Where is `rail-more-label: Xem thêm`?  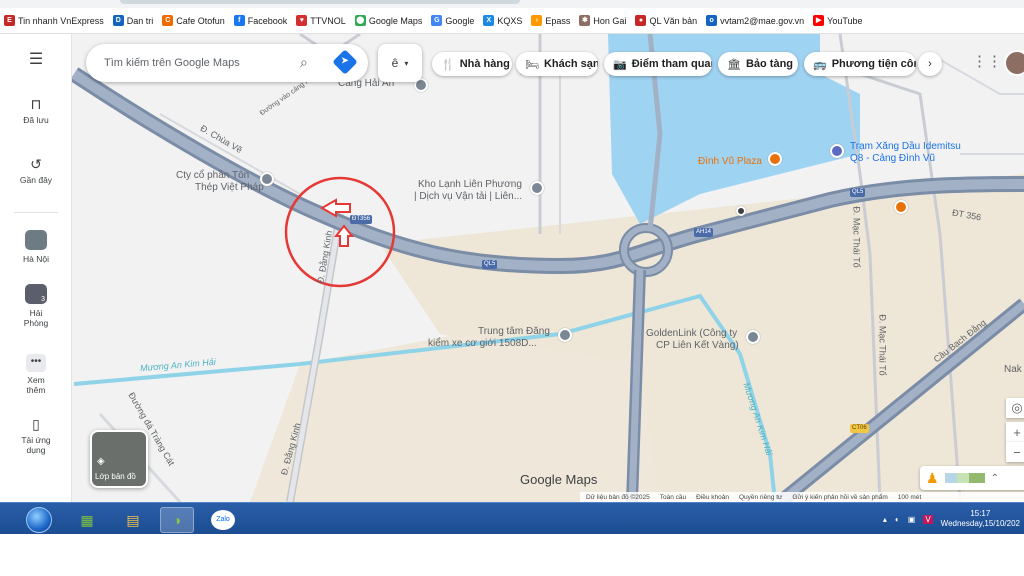
rail-more-label: Xem thêm is located at coordinates (36, 385).